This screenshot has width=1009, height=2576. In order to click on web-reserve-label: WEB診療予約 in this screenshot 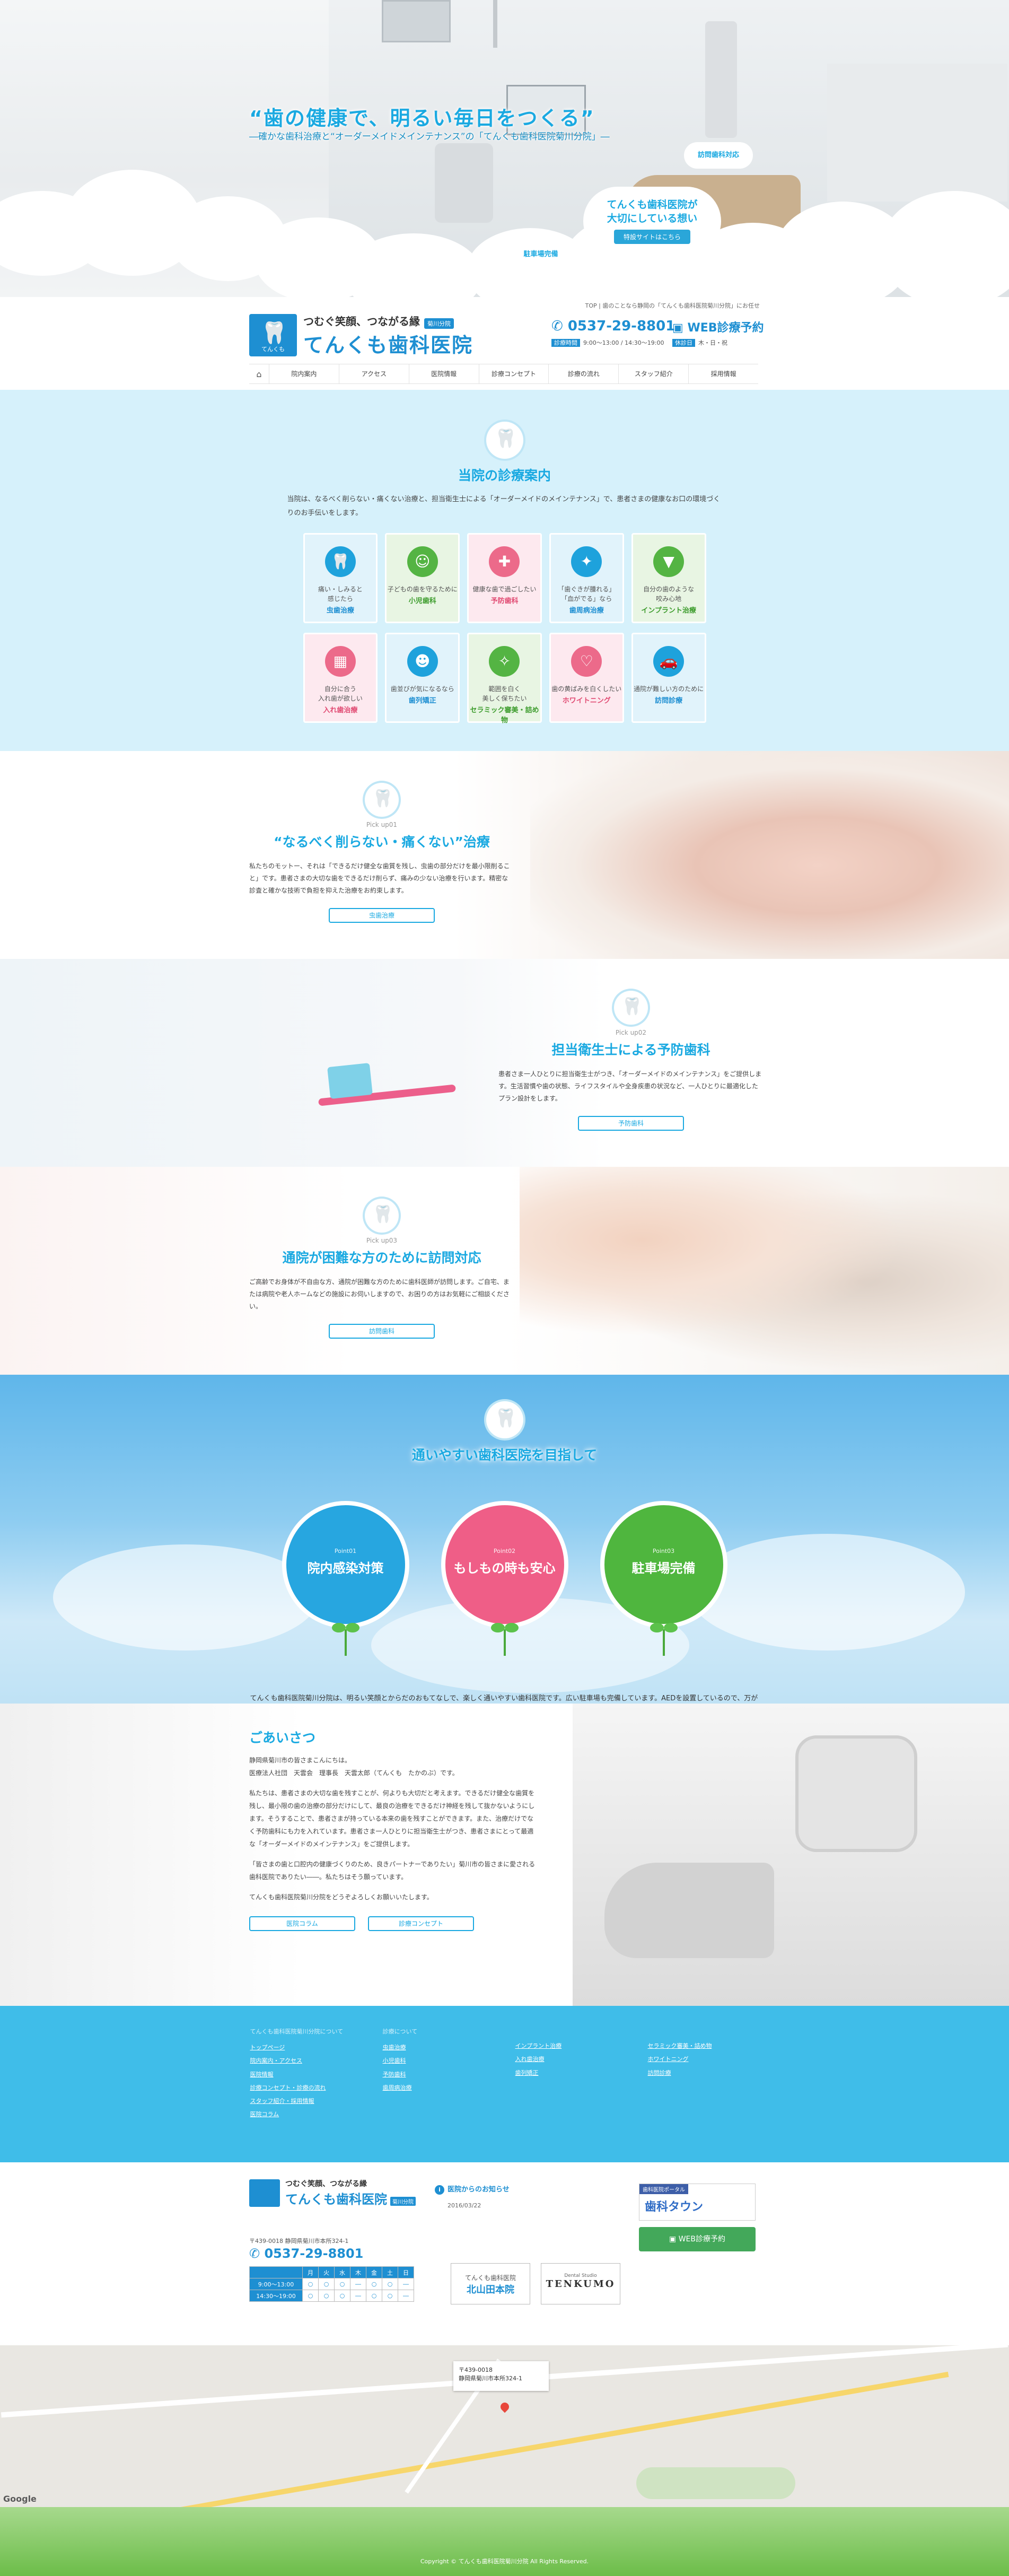, I will do `click(725, 328)`.